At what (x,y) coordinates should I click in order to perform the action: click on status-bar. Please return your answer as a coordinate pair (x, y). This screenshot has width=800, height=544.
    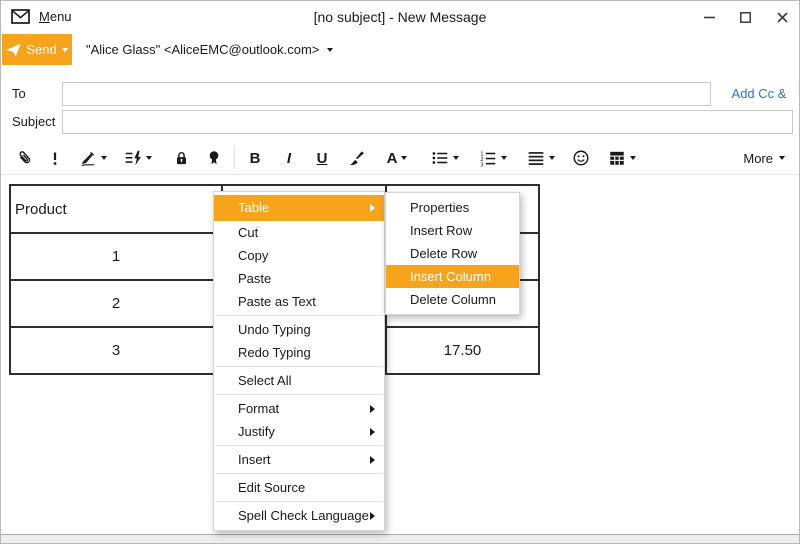
    Looking at the image, I should click on (400, 538).